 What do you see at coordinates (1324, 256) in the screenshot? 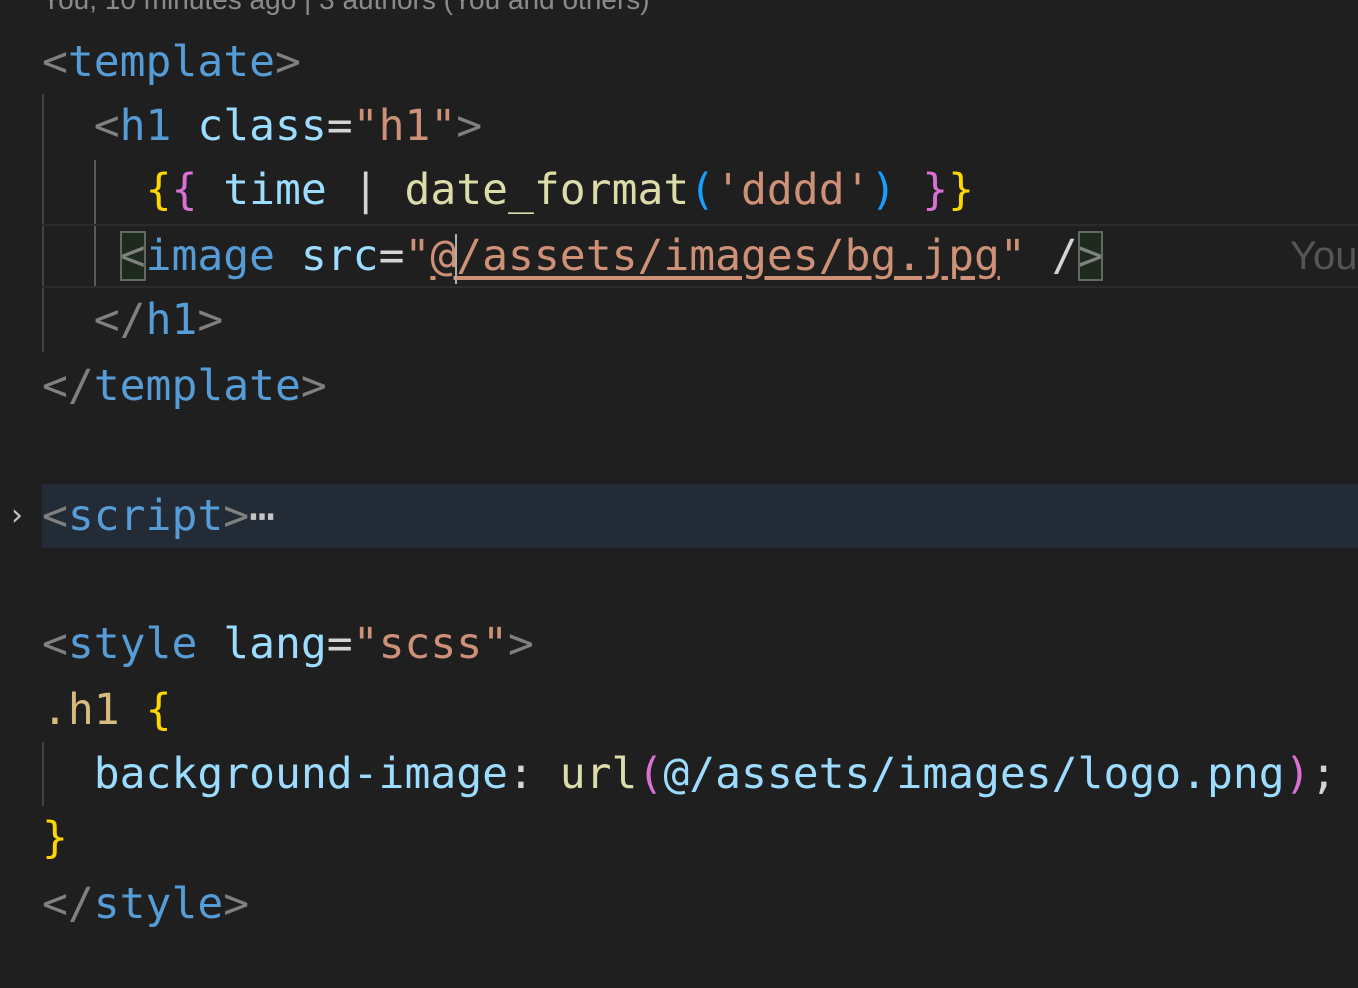
I see `inline-blame: You` at bounding box center [1324, 256].